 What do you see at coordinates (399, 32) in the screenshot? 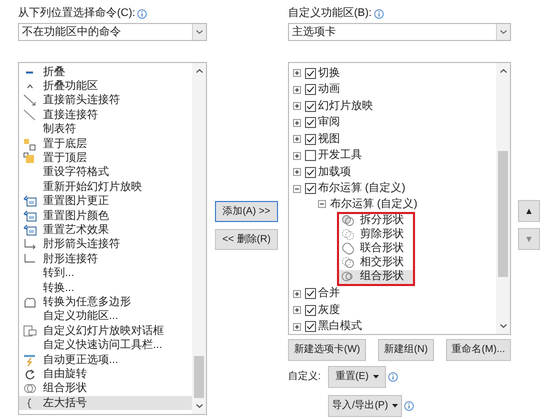
I see `dropdown-field: 主选项卡` at bounding box center [399, 32].